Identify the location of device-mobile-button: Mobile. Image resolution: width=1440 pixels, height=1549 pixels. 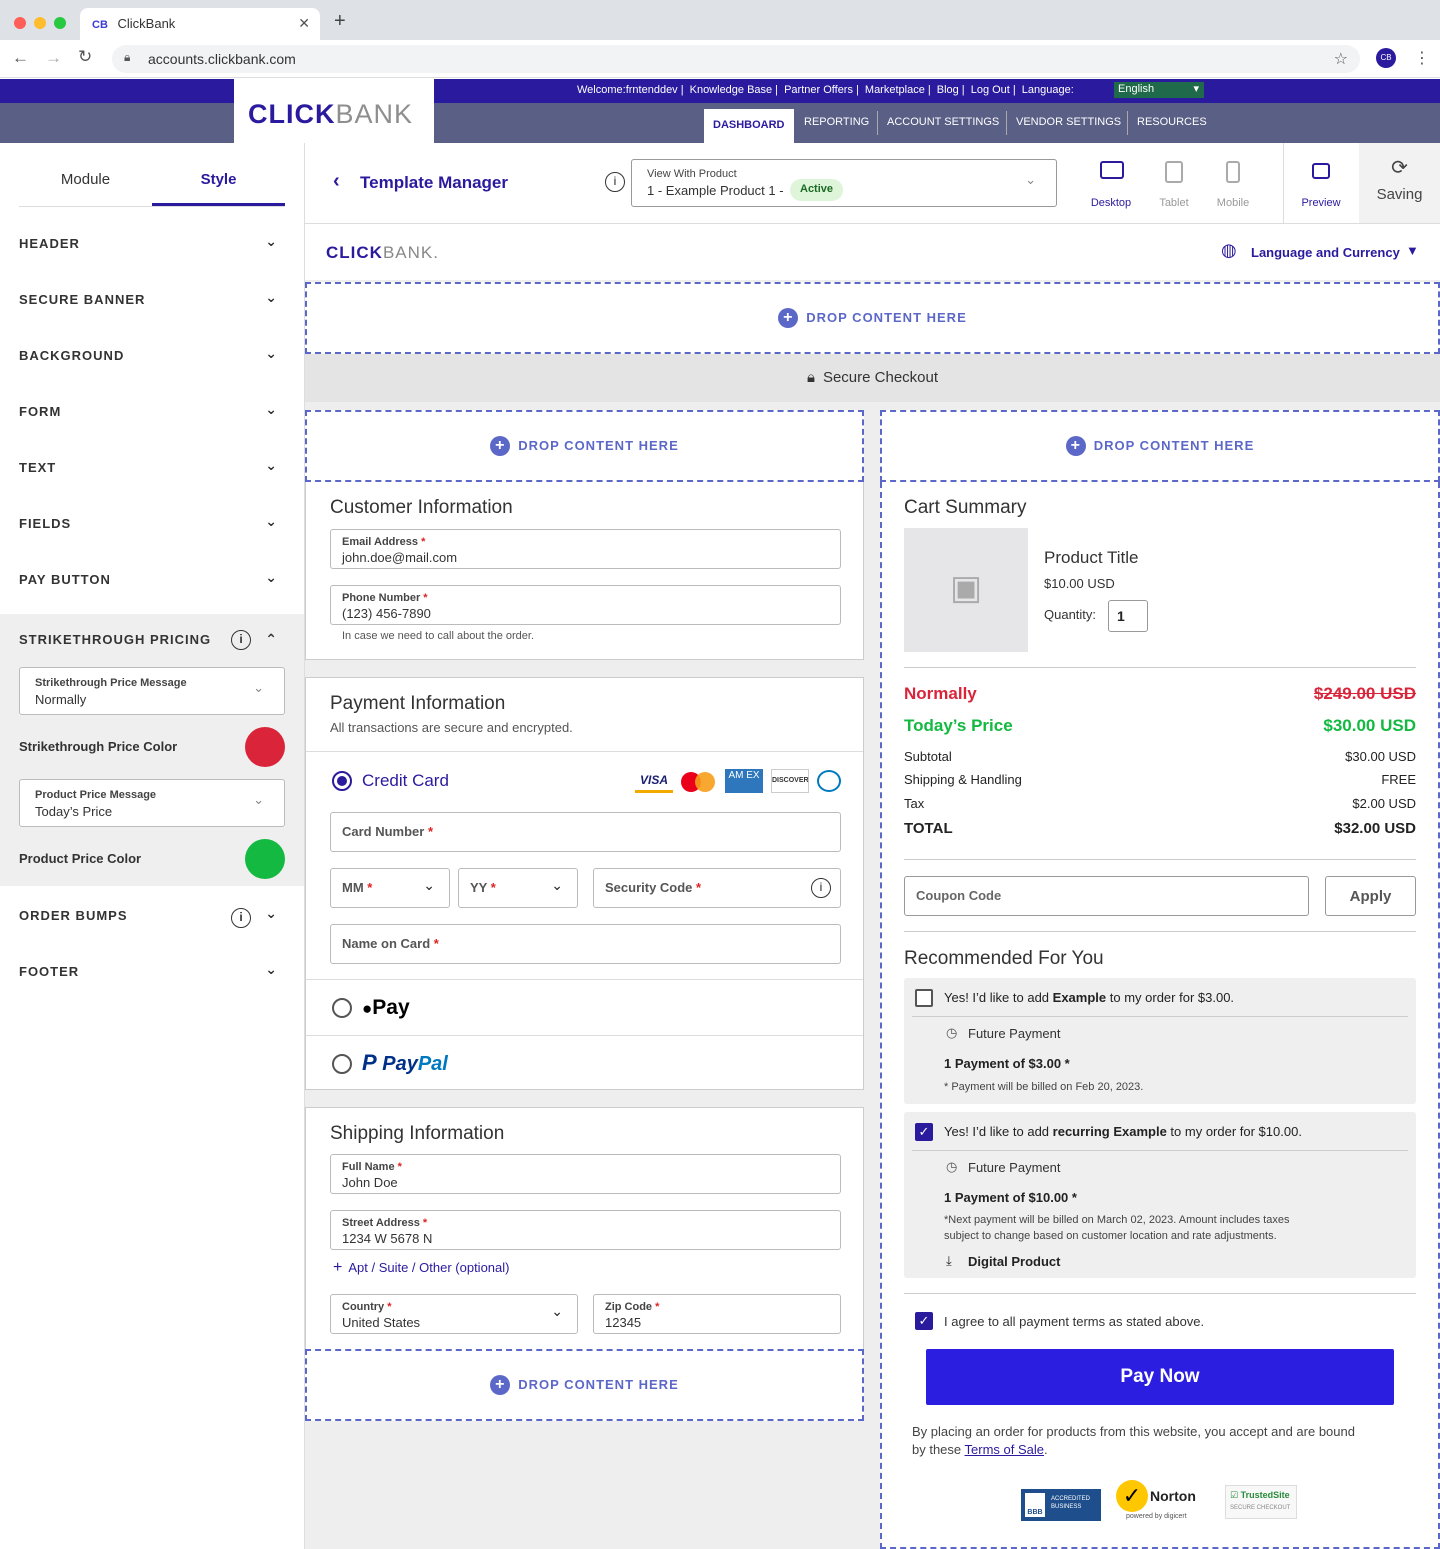
(1233, 183).